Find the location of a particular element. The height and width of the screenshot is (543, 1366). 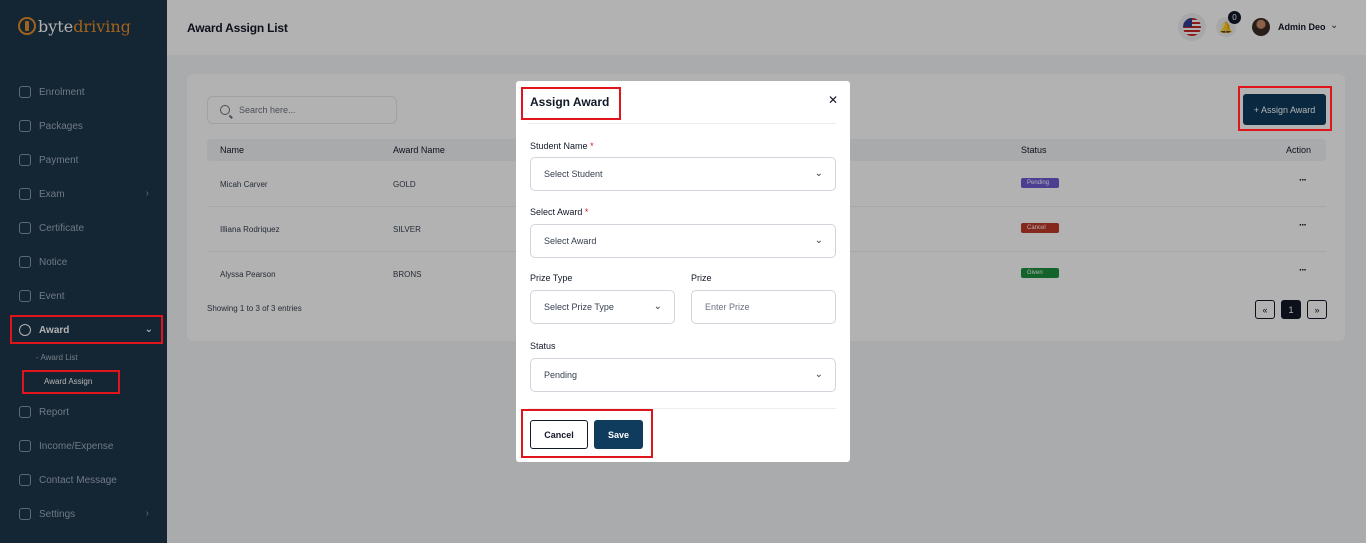

student-name-label: Student Name * is located at coordinates (562, 146).